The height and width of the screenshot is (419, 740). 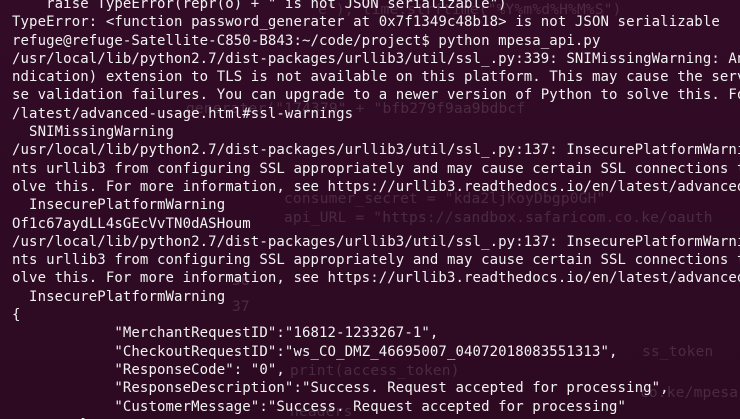 What do you see at coordinates (131, 223) in the screenshot?
I see `access-token-line: Of1c67aydLL4sGEcVvTN0dASHoum` at bounding box center [131, 223].